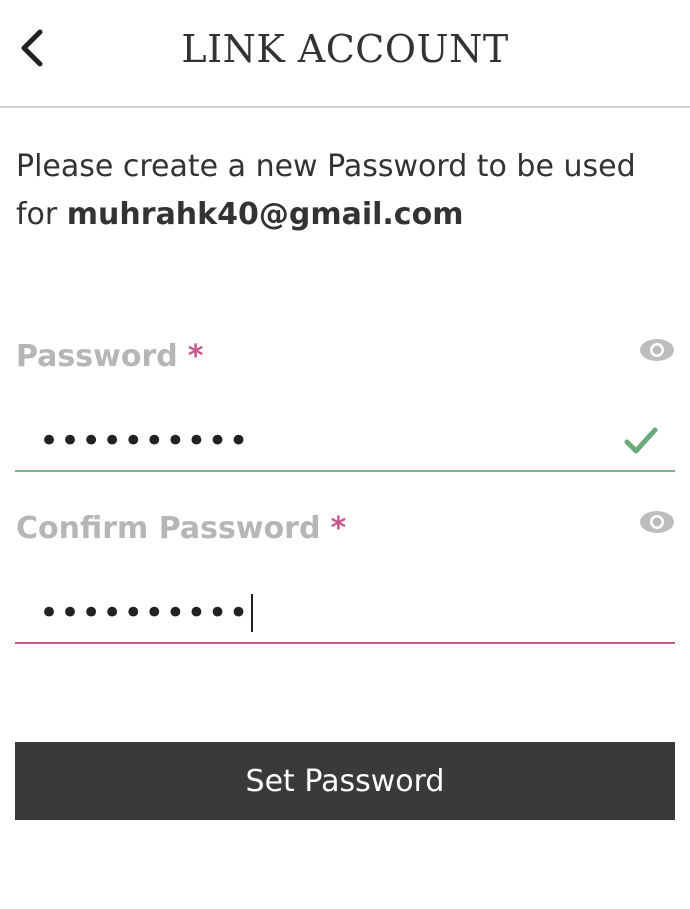  Describe the element at coordinates (345, 442) in the screenshot. I see `password-input: ••••••••••` at that location.